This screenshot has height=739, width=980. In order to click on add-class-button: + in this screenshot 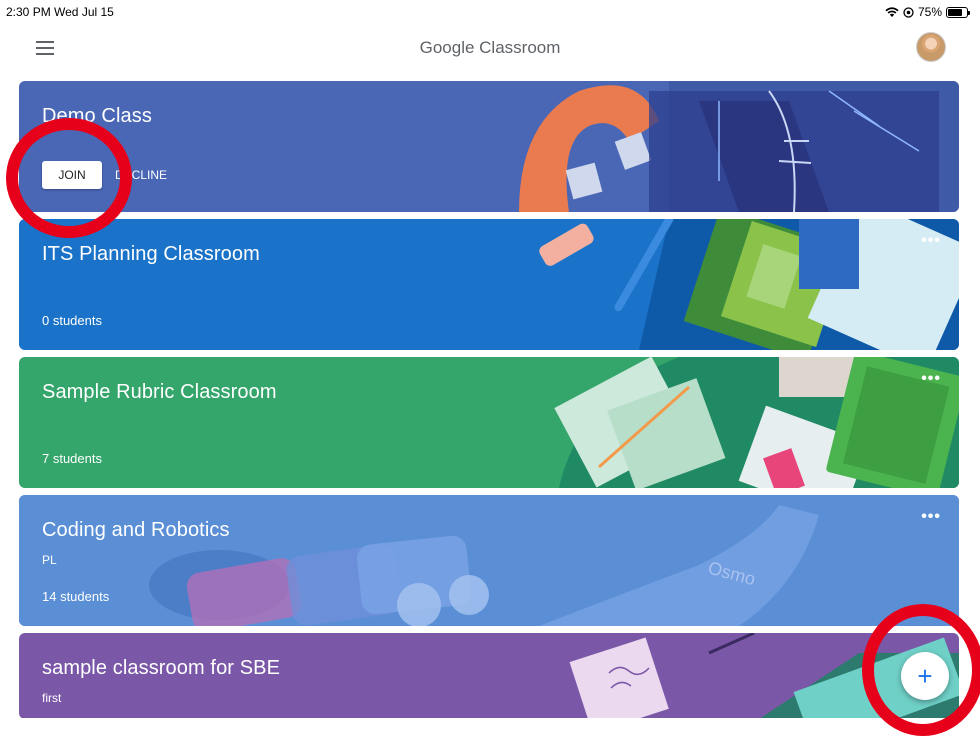, I will do `click(925, 676)`.